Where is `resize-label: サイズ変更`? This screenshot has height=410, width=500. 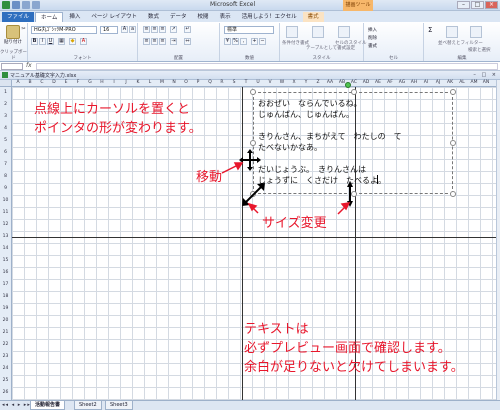 resize-label: サイズ変更 is located at coordinates (294, 223).